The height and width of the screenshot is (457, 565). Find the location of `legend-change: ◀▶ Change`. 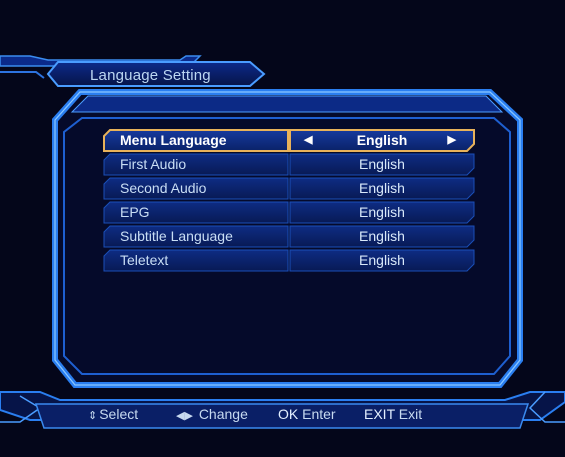

legend-change: ◀▶ Change is located at coordinates (212, 415).